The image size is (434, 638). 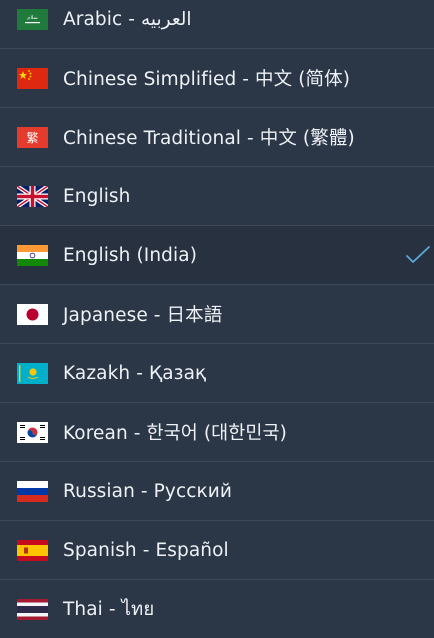 What do you see at coordinates (175, 433) in the screenshot?
I see `language-label: Korean - 한국어 (대한민국)` at bounding box center [175, 433].